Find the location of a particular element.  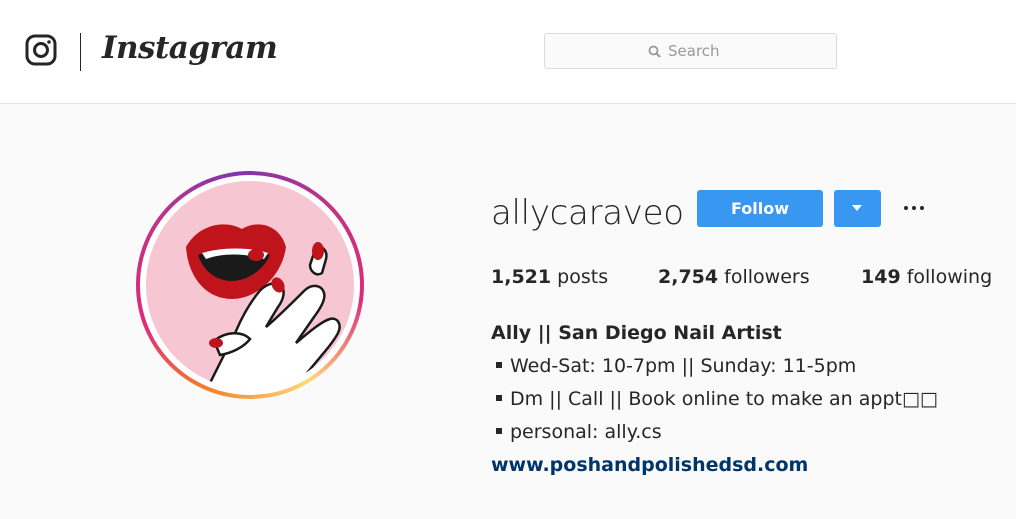

lips-and-hand-illustration is located at coordinates (263, 306).